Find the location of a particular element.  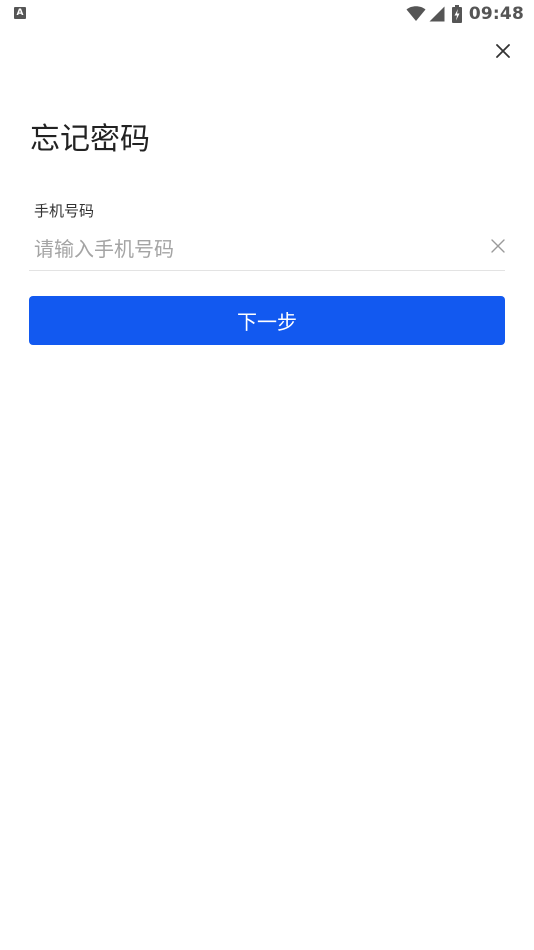

status-bar: A 09:48 is located at coordinates (267, 14).